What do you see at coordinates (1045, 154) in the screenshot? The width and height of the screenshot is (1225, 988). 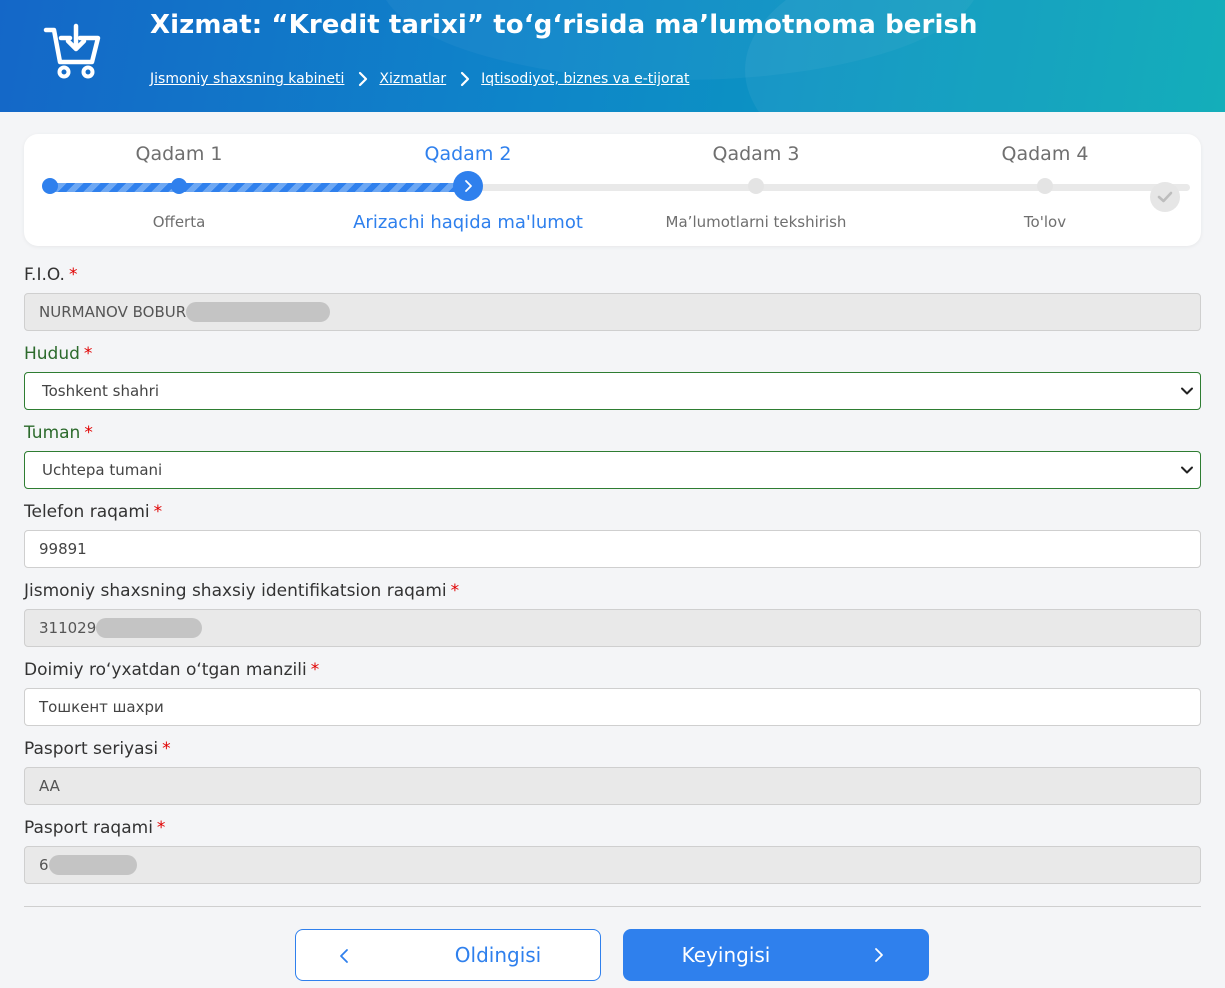 I see `step-4-title: Qadam 4` at bounding box center [1045, 154].